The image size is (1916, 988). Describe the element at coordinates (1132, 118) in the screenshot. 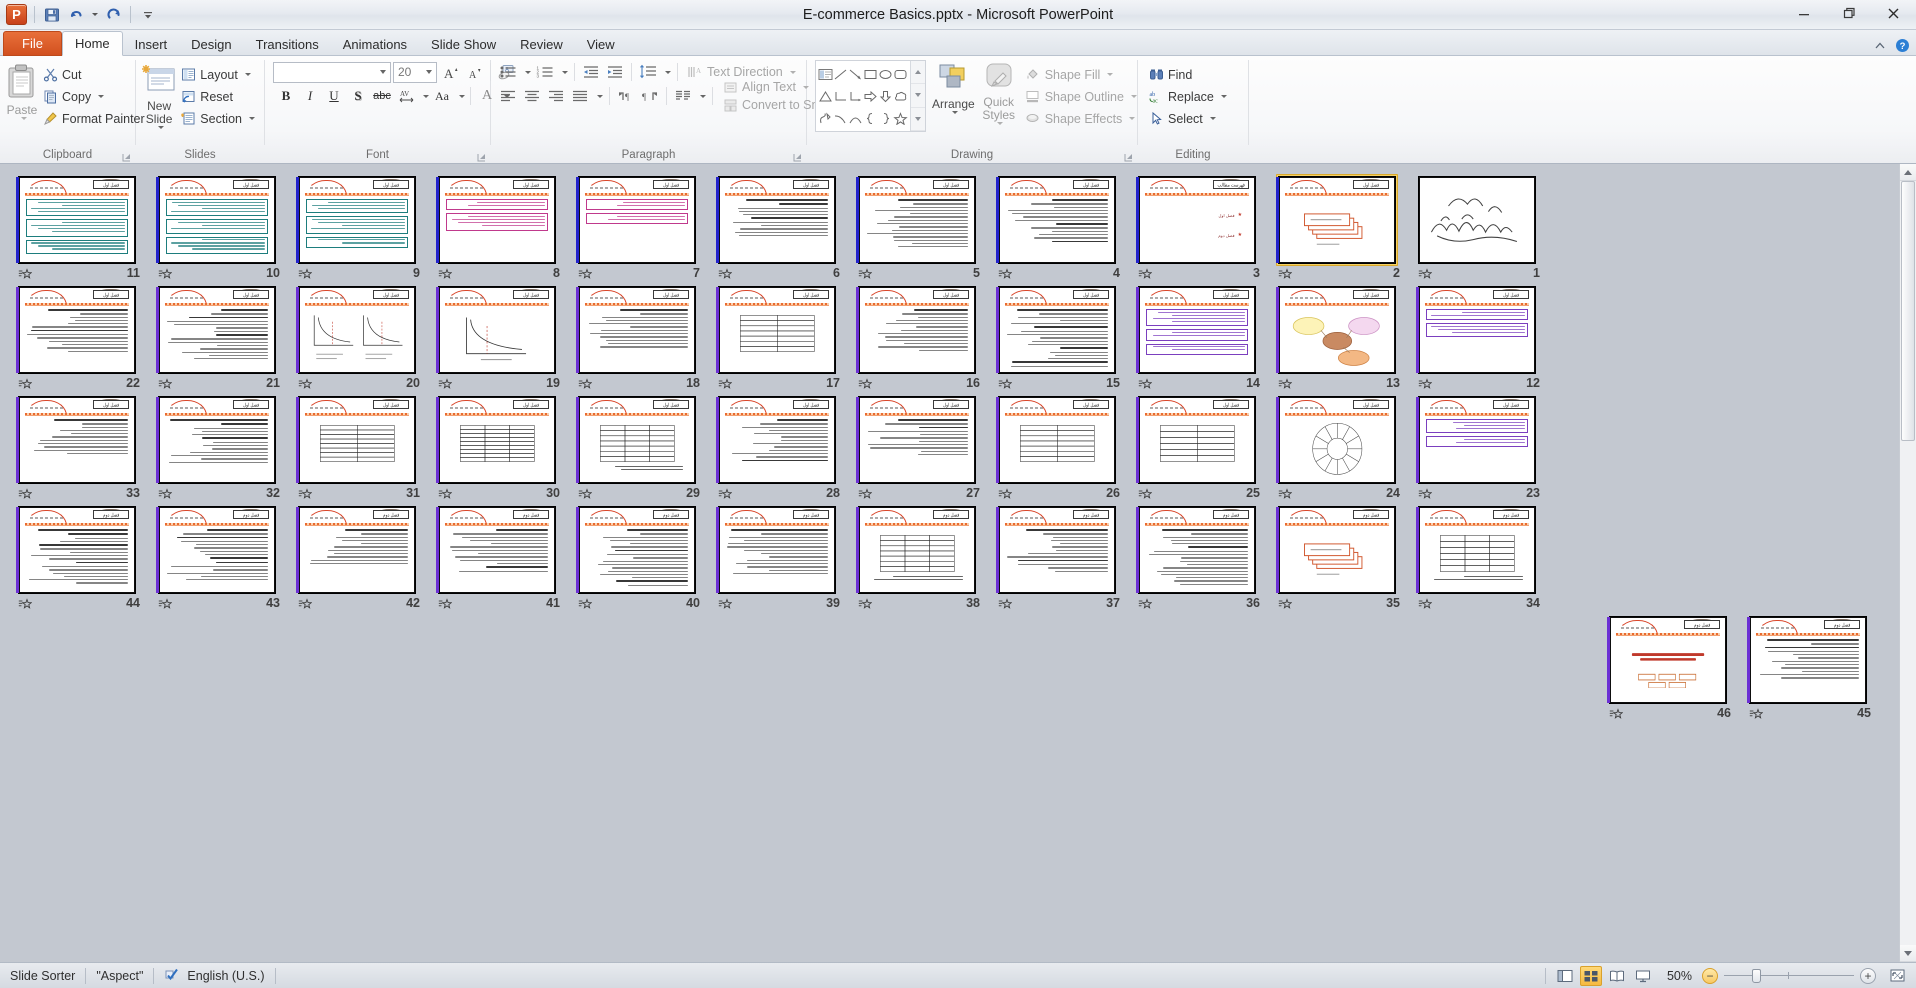

I see `shape-effects-dropdown-icon` at that location.